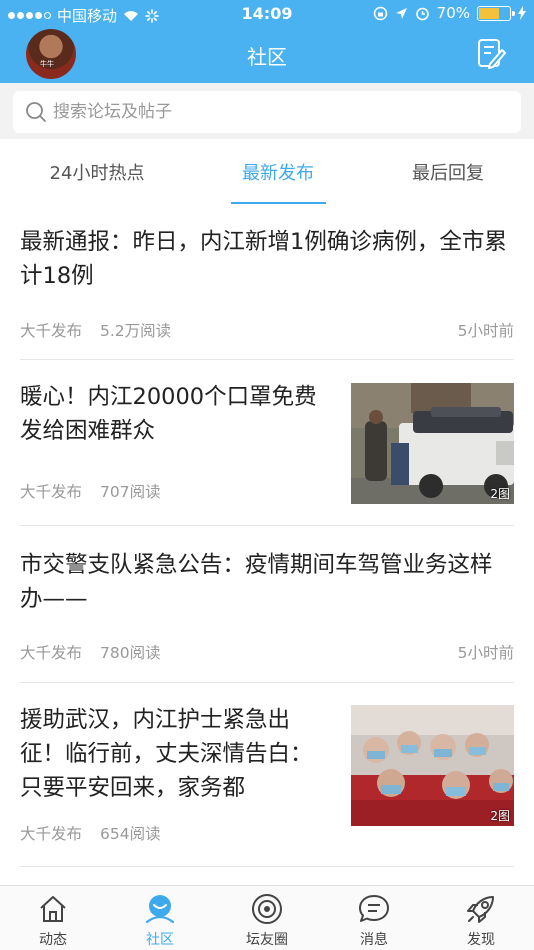  What do you see at coordinates (267, 57) in the screenshot?
I see `page-title: 社区` at bounding box center [267, 57].